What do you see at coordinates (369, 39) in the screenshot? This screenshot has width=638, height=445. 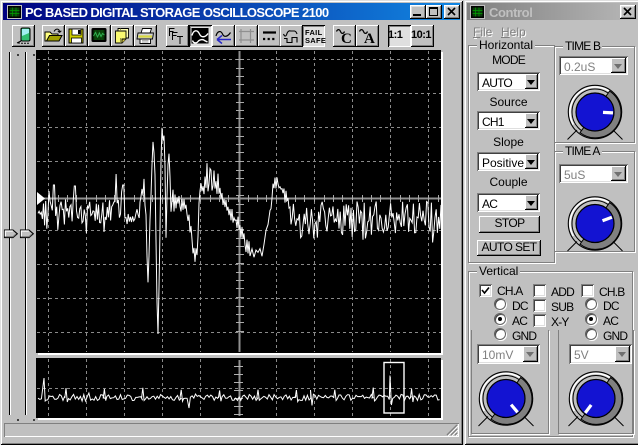 I see `svg-text: A` at bounding box center [369, 39].